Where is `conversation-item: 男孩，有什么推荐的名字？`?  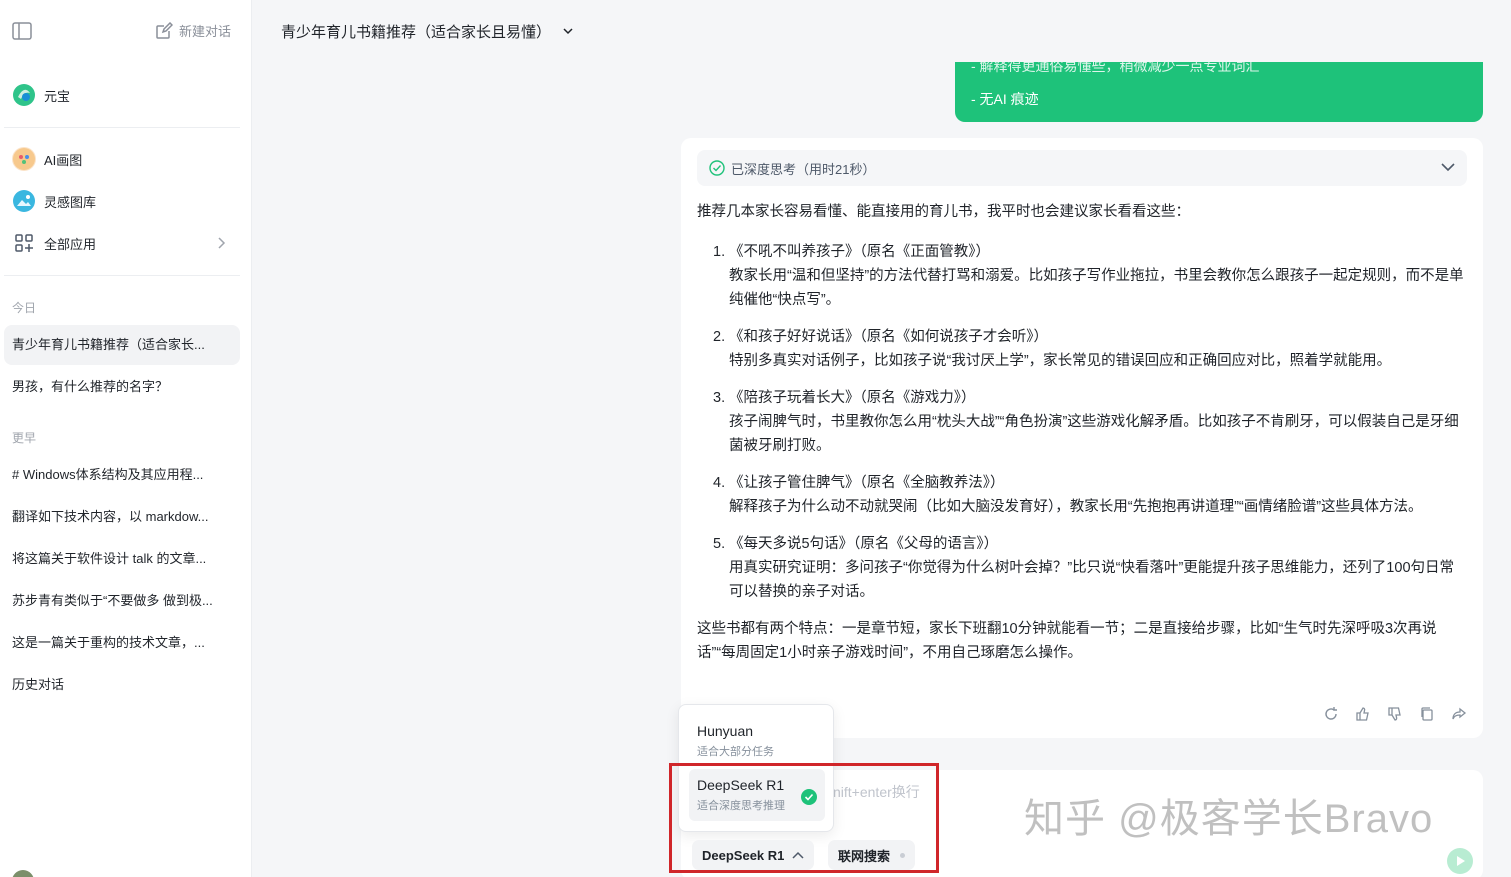 conversation-item: 男孩，有什么推荐的名字？ is located at coordinates (122, 387).